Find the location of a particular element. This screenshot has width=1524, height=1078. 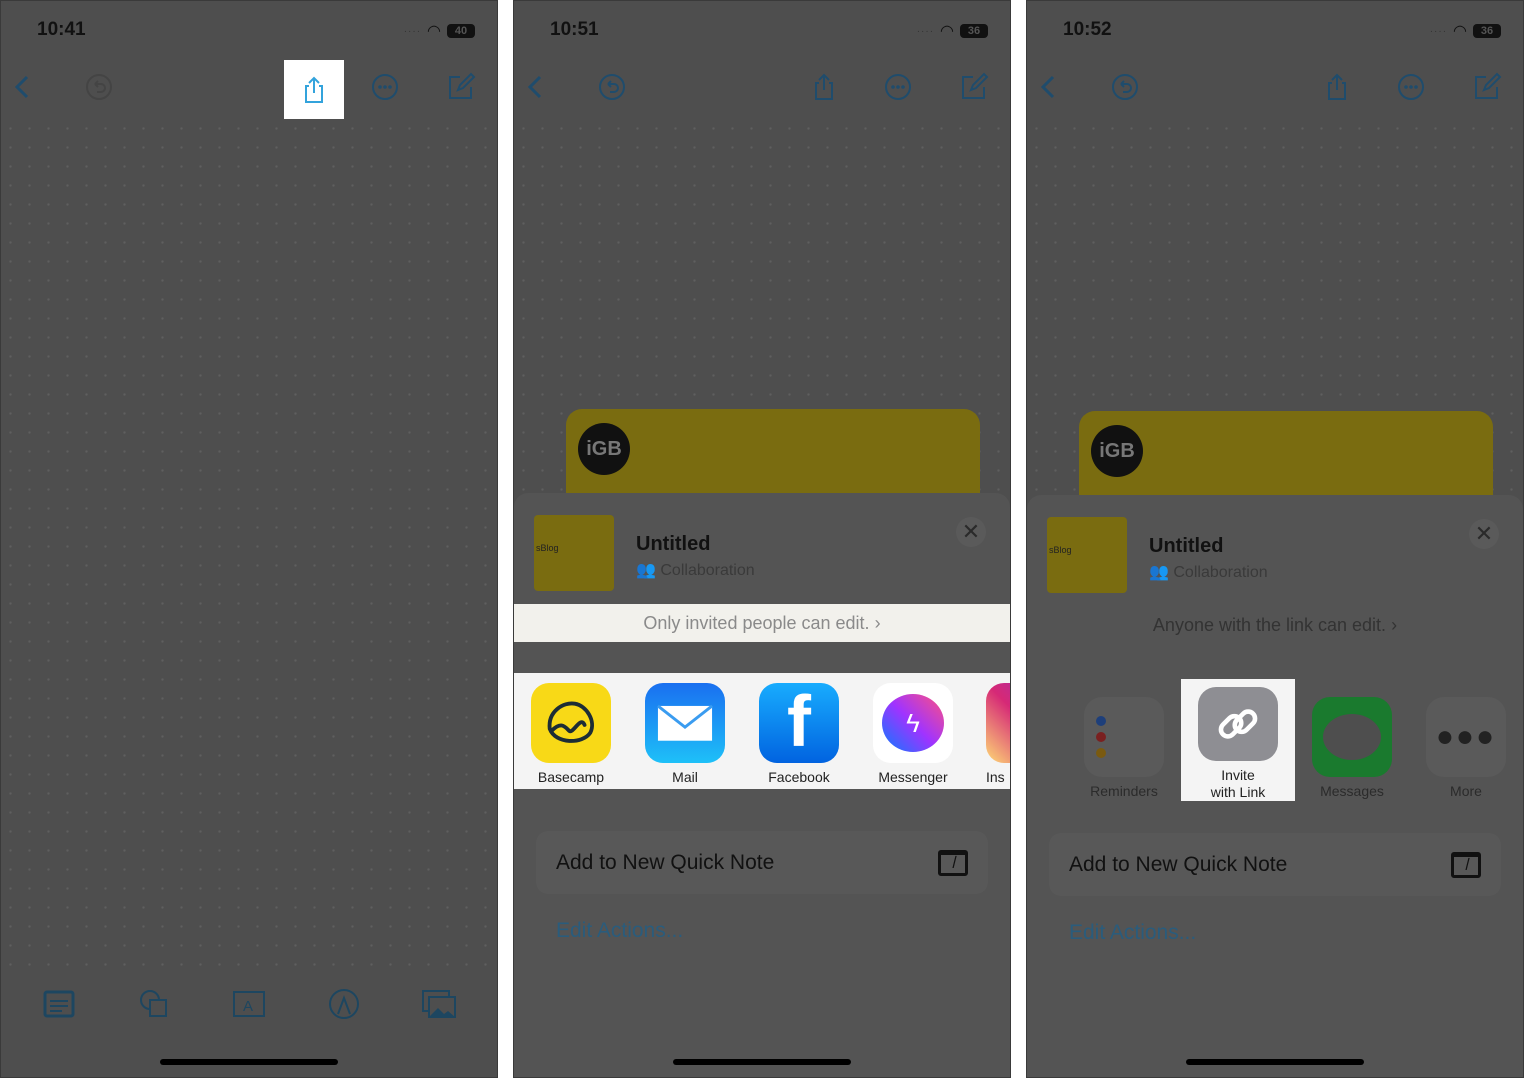

app-row: Basecamp Mail f Facebook ϟ Messenger Ins is located at coordinates (762, 731).